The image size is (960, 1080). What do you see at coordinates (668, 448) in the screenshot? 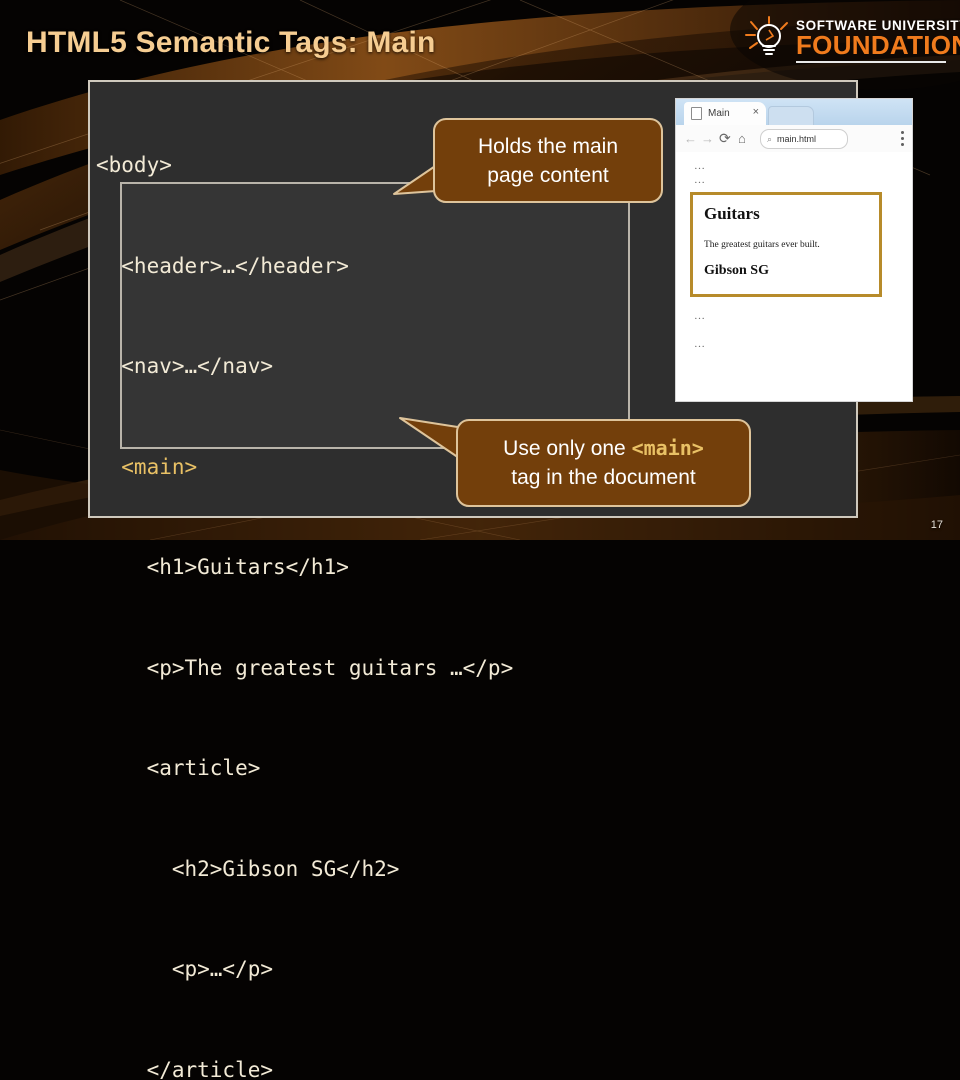
I see `callout-main-single-code: <main>` at bounding box center [668, 448].